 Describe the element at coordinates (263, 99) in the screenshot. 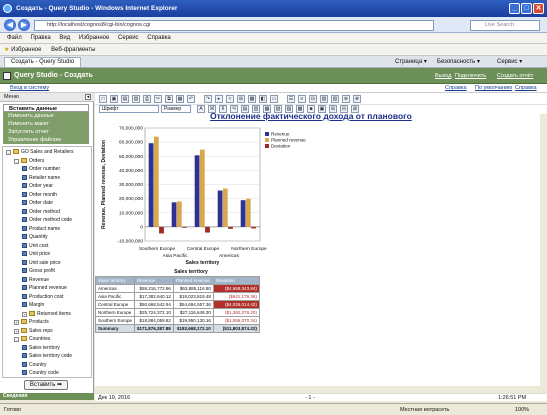

I see `toolbar-icon: ◧` at that location.